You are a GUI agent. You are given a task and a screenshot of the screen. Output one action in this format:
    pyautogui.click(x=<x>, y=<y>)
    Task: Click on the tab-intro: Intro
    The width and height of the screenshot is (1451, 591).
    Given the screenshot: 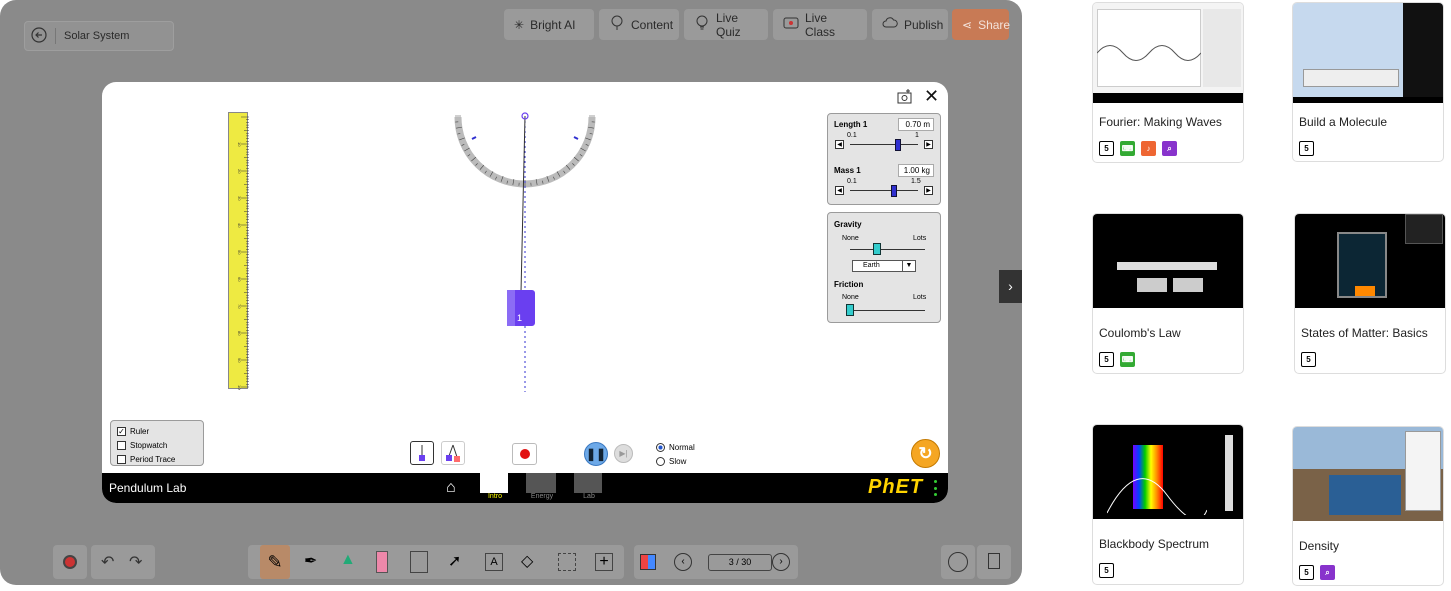 What is the action you would take?
    pyautogui.click(x=495, y=488)
    